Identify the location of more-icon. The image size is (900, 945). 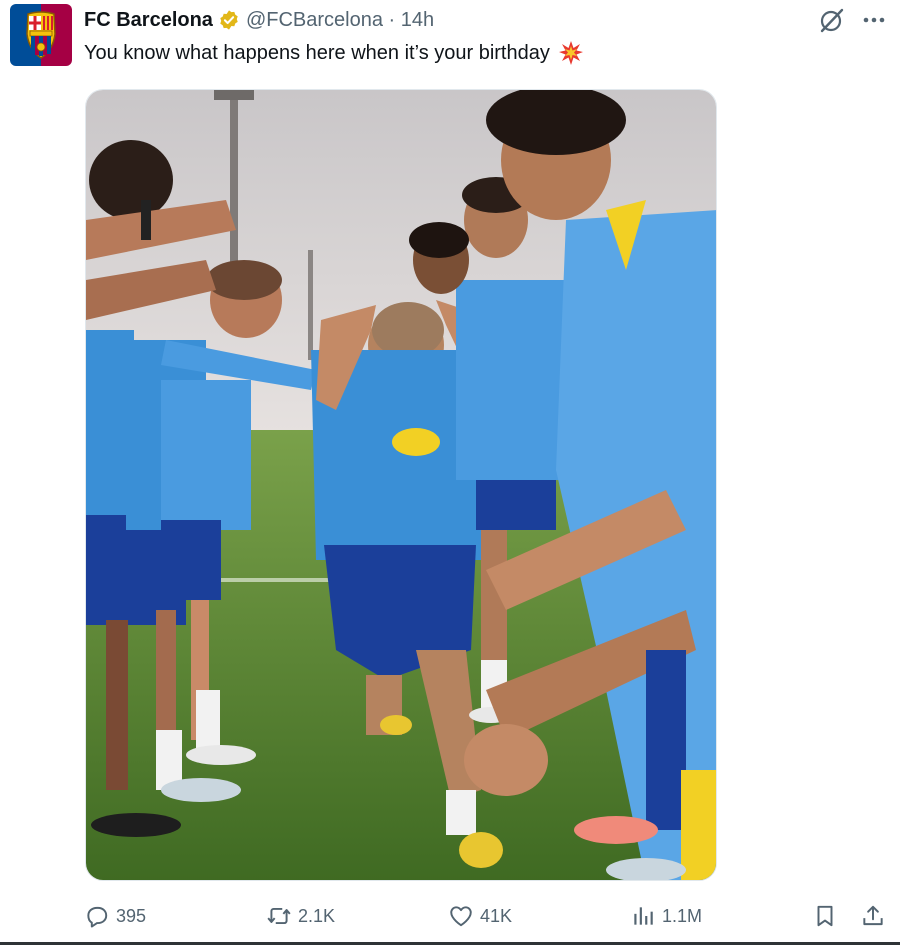
(874, 20).